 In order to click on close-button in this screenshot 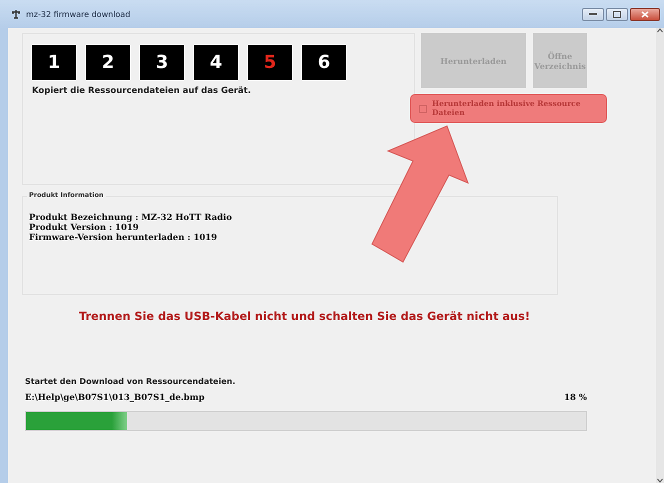, I will do `click(645, 14)`.